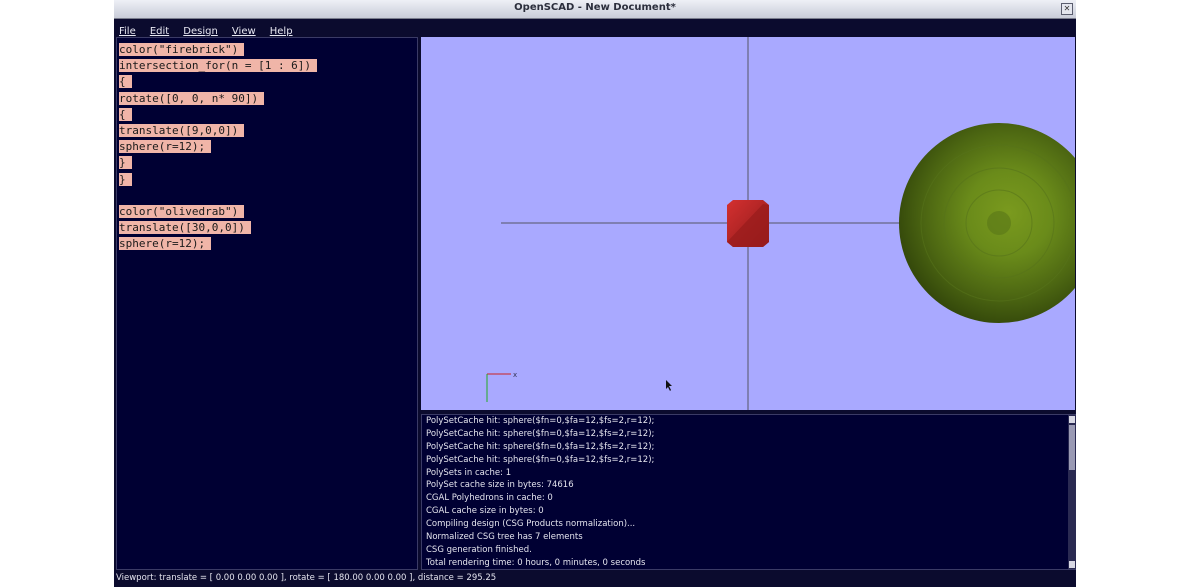  Describe the element at coordinates (501, 386) in the screenshot. I see `axis-indicator: x` at that location.